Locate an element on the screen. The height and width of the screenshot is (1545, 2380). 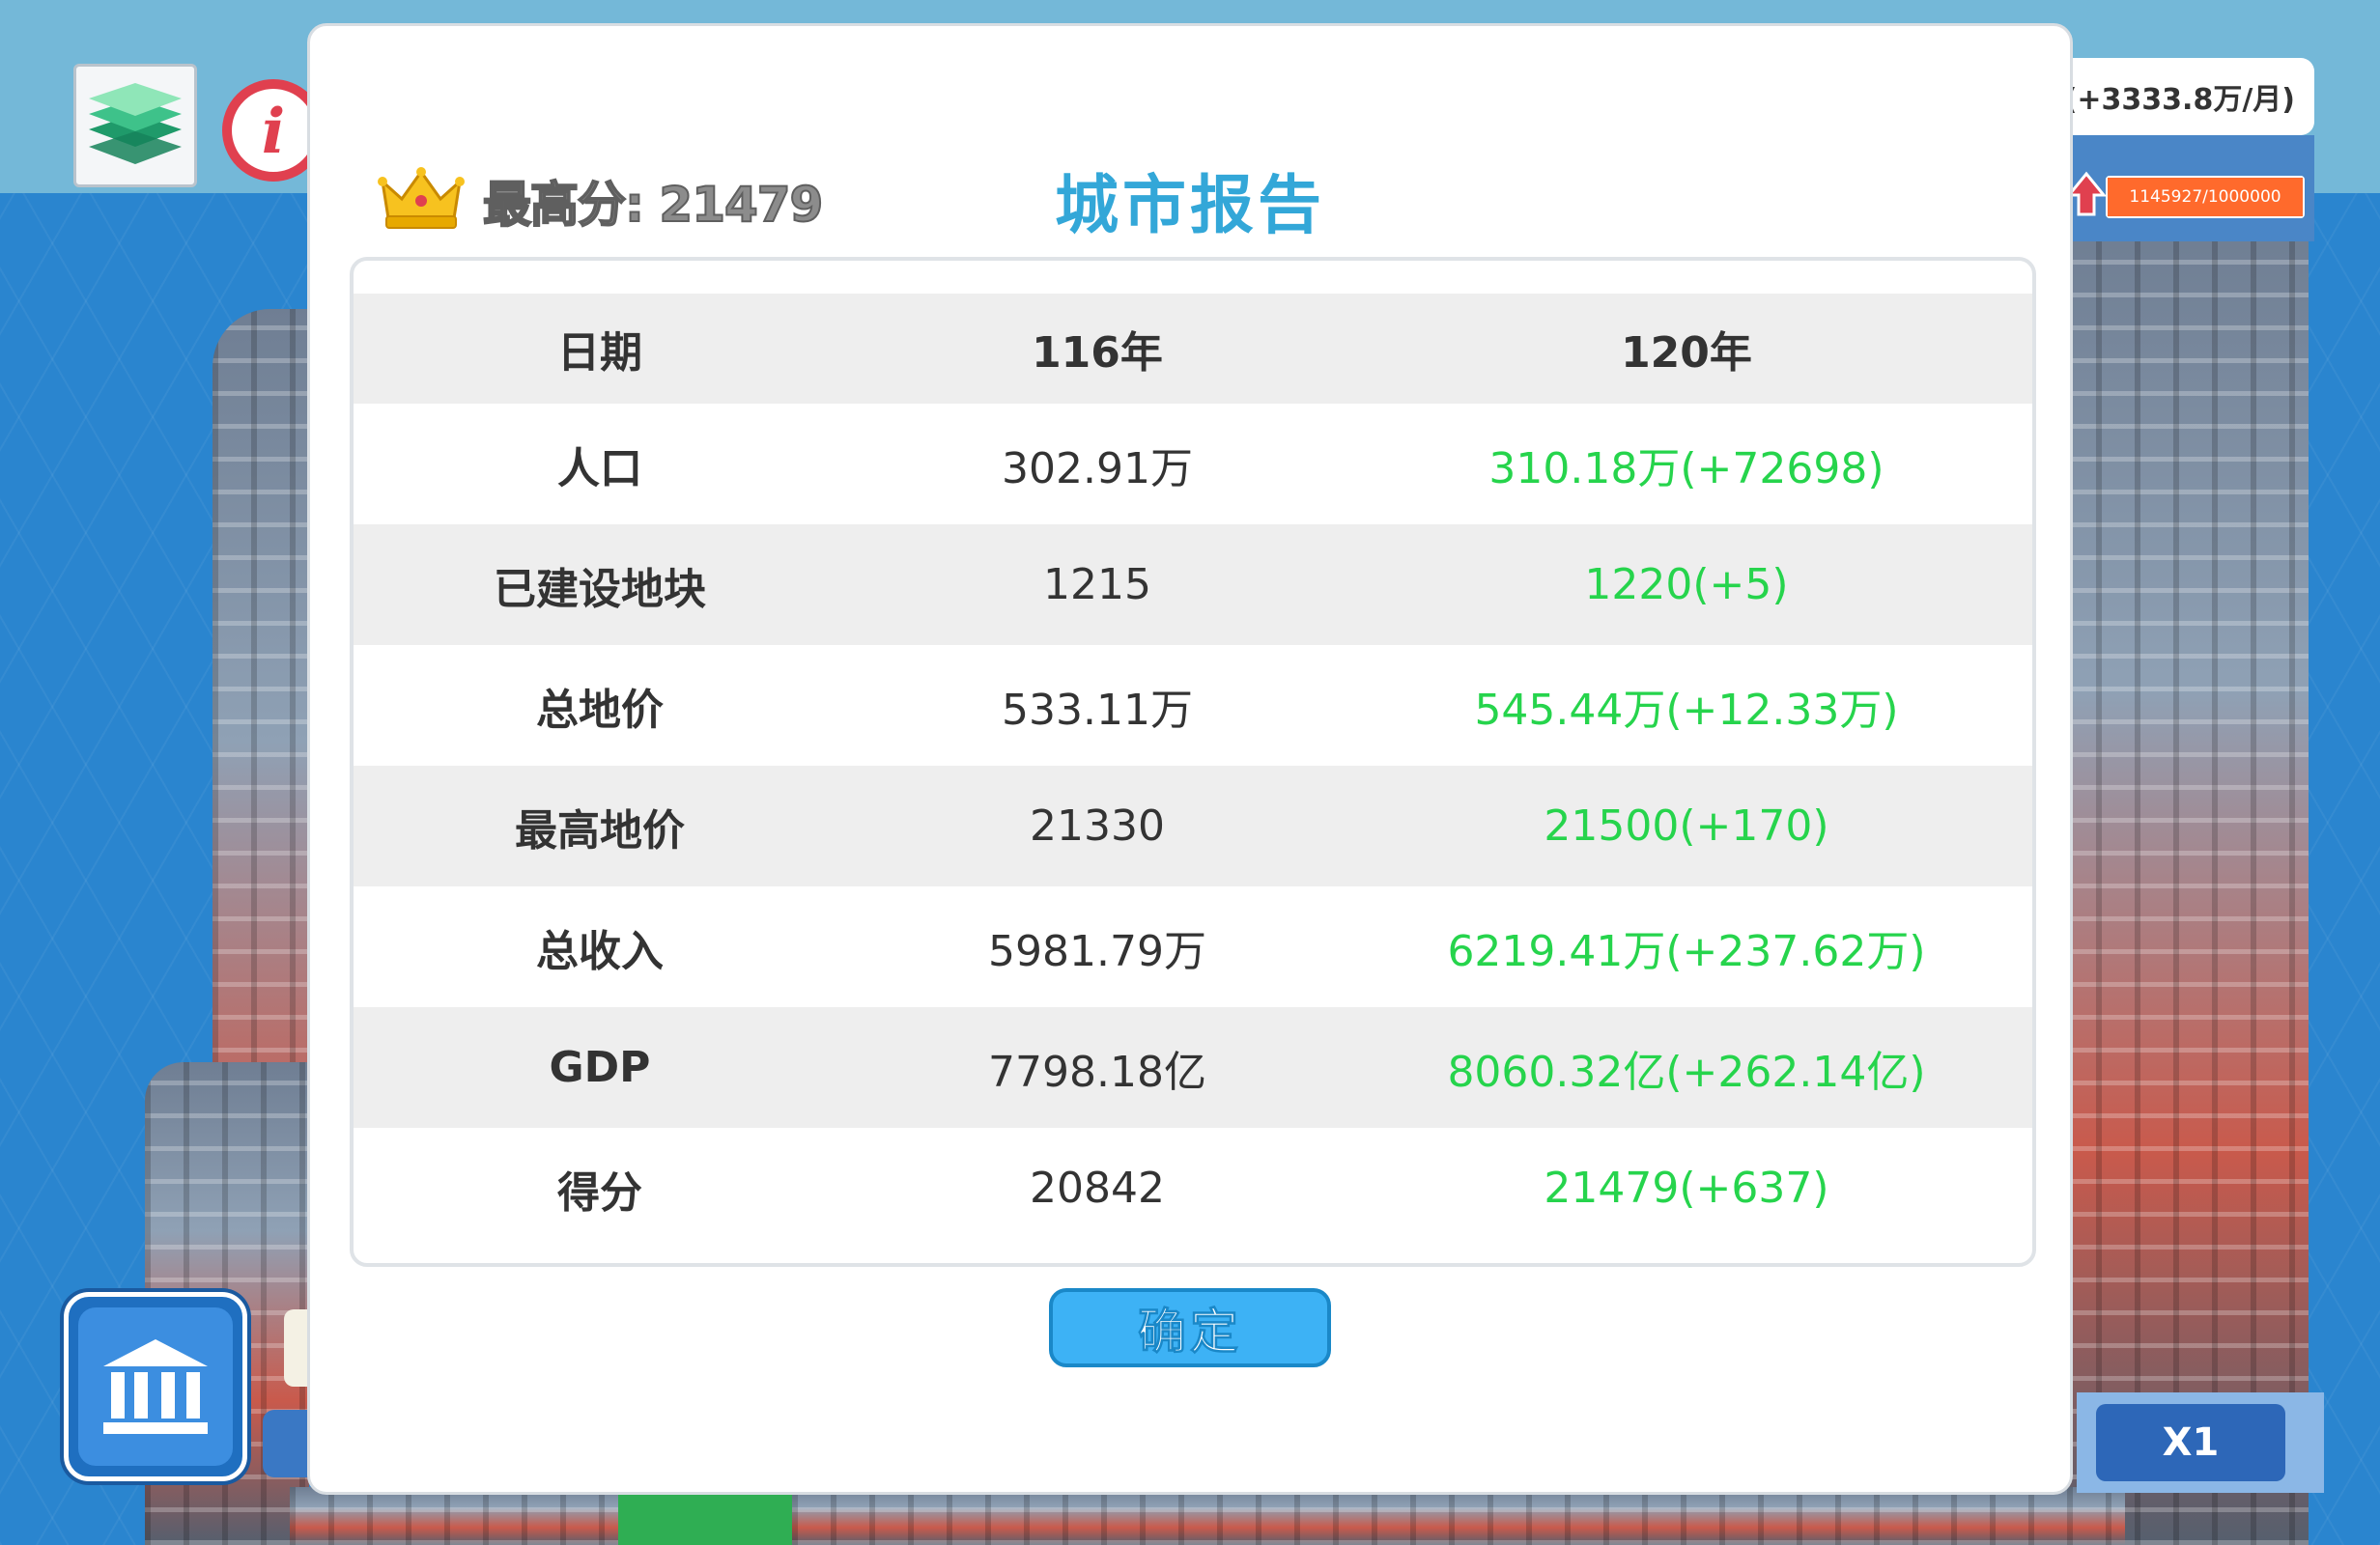
svg-text: i is located at coordinates (274, 132).